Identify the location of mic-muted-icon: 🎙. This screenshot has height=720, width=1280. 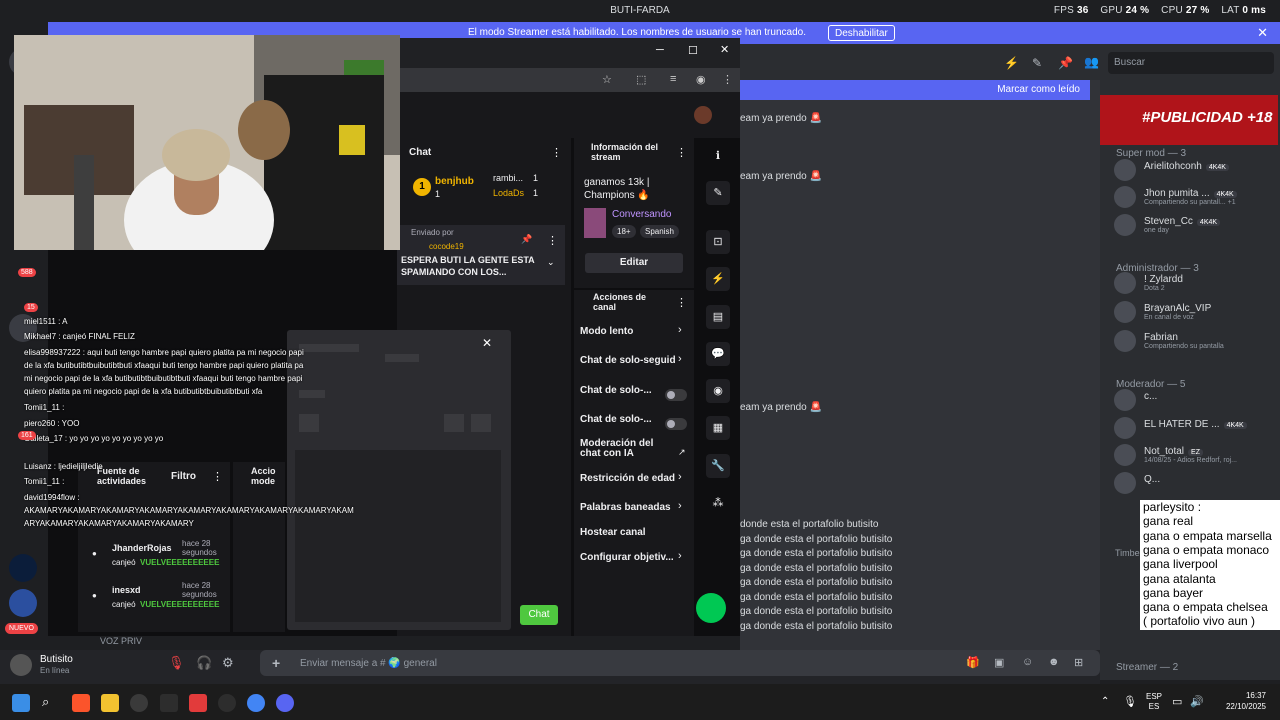
(176, 663).